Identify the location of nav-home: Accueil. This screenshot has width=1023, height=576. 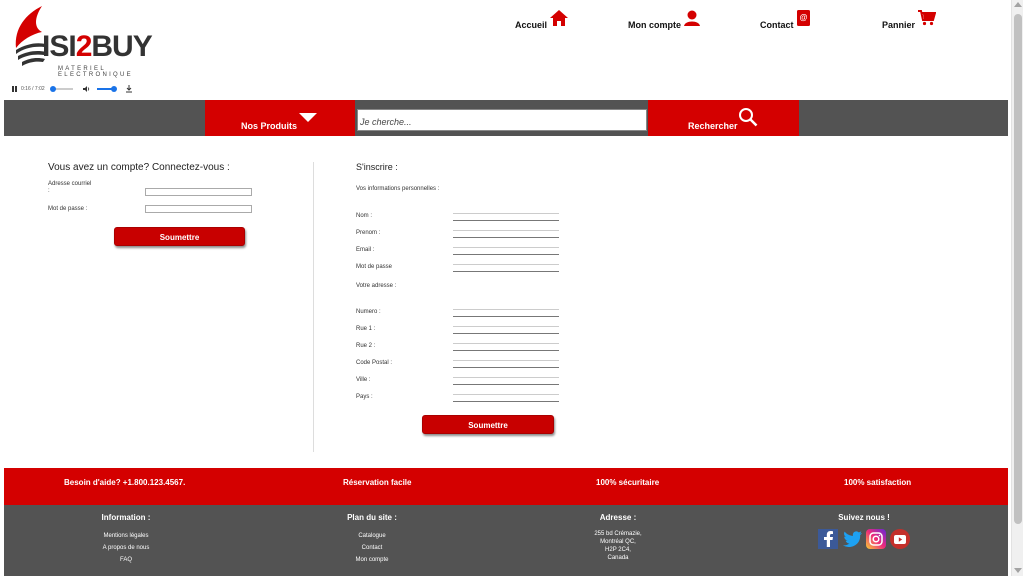
(542, 20).